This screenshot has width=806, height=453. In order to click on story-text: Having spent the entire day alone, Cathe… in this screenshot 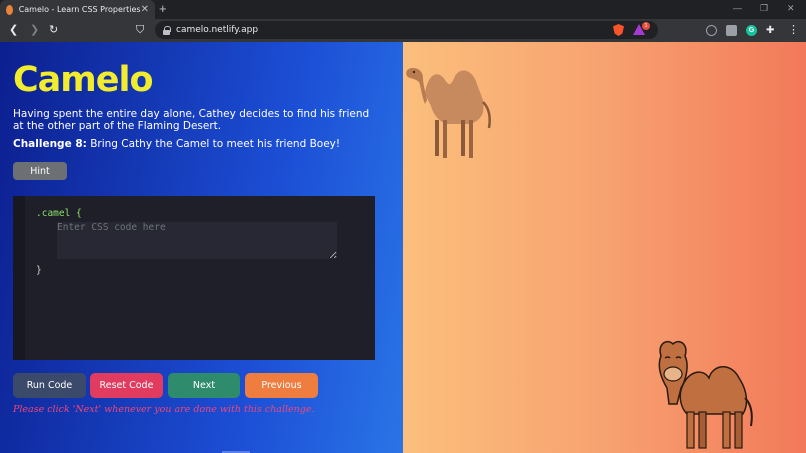, I will do `click(191, 120)`.